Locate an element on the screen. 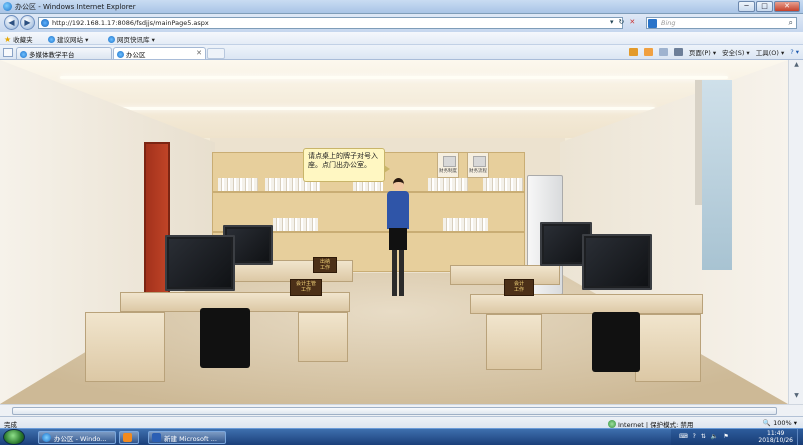 Image resolution: width=803 pixels, height=445 pixels. zoom-control: 🔍 100% ▾ is located at coordinates (780, 423).